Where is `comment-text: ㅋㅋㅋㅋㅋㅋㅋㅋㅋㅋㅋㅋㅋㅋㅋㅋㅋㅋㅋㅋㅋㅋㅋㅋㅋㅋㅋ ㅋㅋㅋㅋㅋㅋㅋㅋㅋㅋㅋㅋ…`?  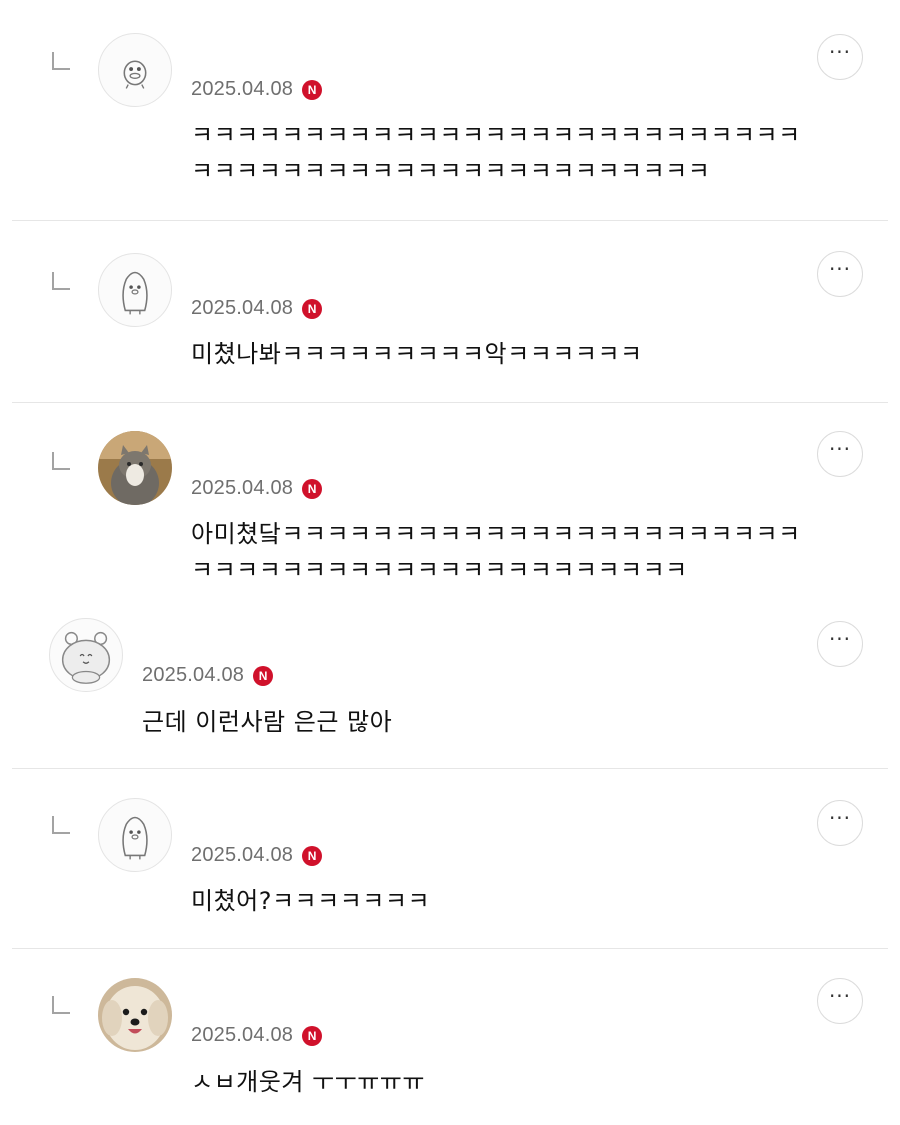
comment-text: ㅋㅋㅋㅋㅋㅋㅋㅋㅋㅋㅋㅋㅋㅋㅋㅋㅋㅋㅋㅋㅋㅋㅋㅋㅋㅋㅋ ㅋㅋㅋㅋㅋㅋㅋㅋㅋㅋㅋㅋ… is located at coordinates (496, 153).